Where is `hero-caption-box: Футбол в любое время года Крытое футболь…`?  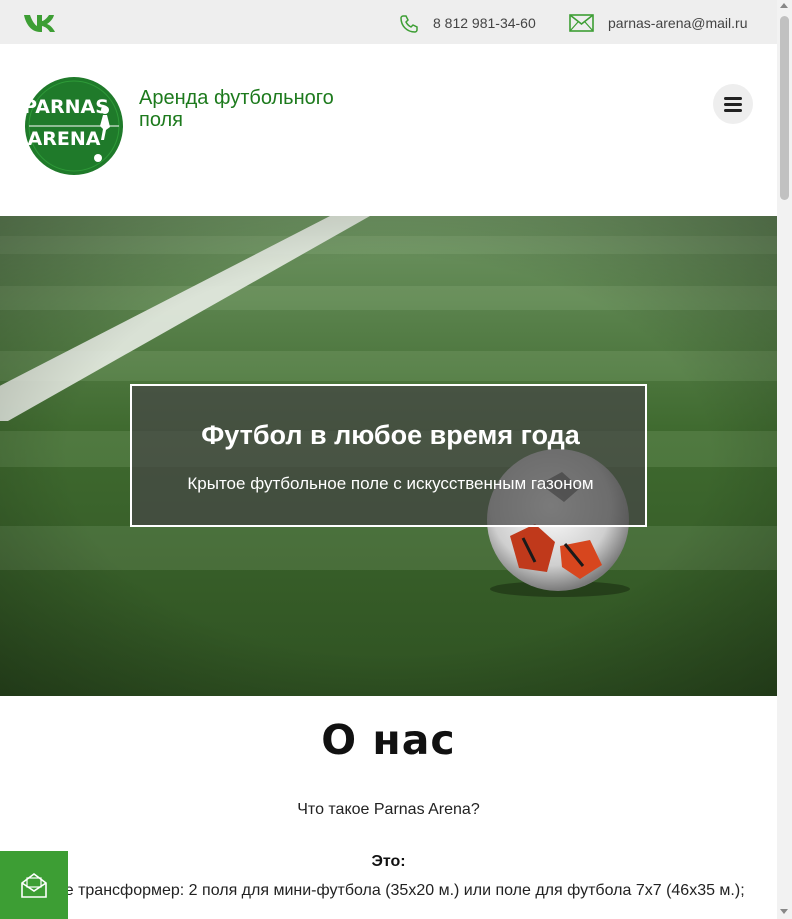
hero-caption-box: Футбол в любое время года Крытое футболь… is located at coordinates (388, 455).